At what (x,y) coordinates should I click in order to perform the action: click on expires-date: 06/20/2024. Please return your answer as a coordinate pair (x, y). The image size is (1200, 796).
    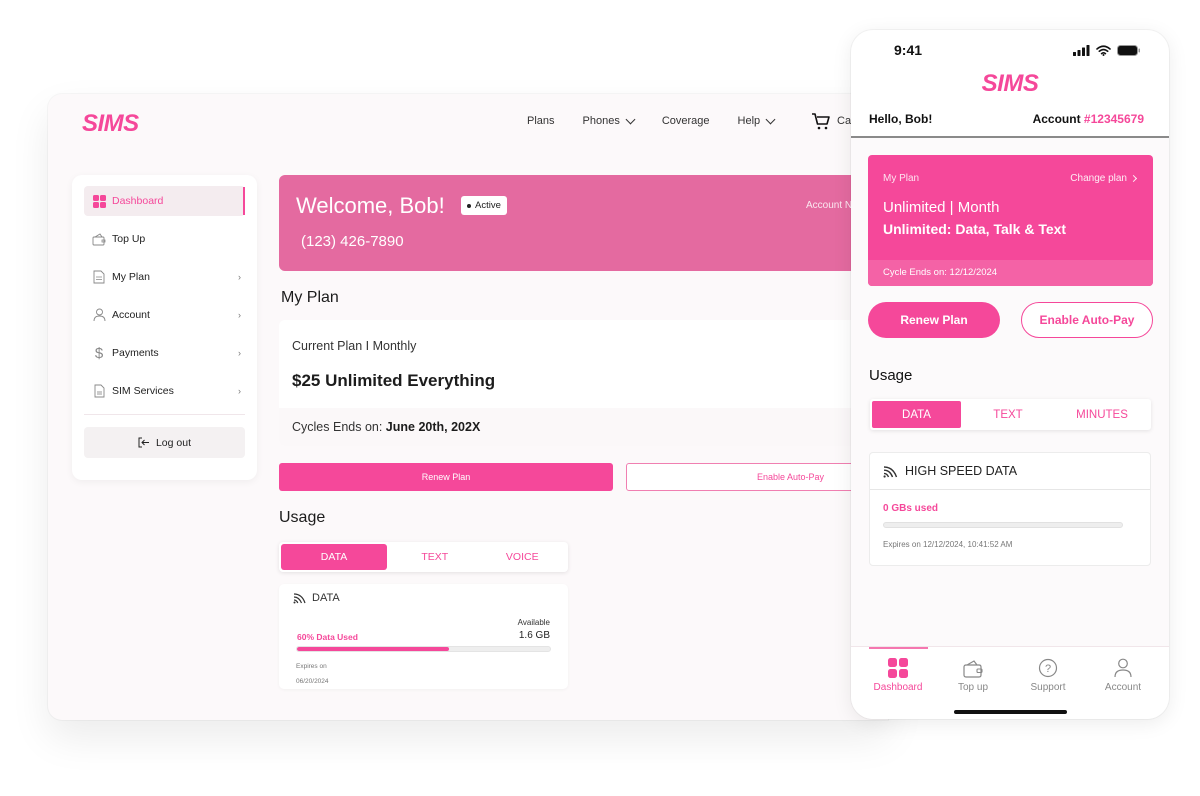
    Looking at the image, I should click on (312, 681).